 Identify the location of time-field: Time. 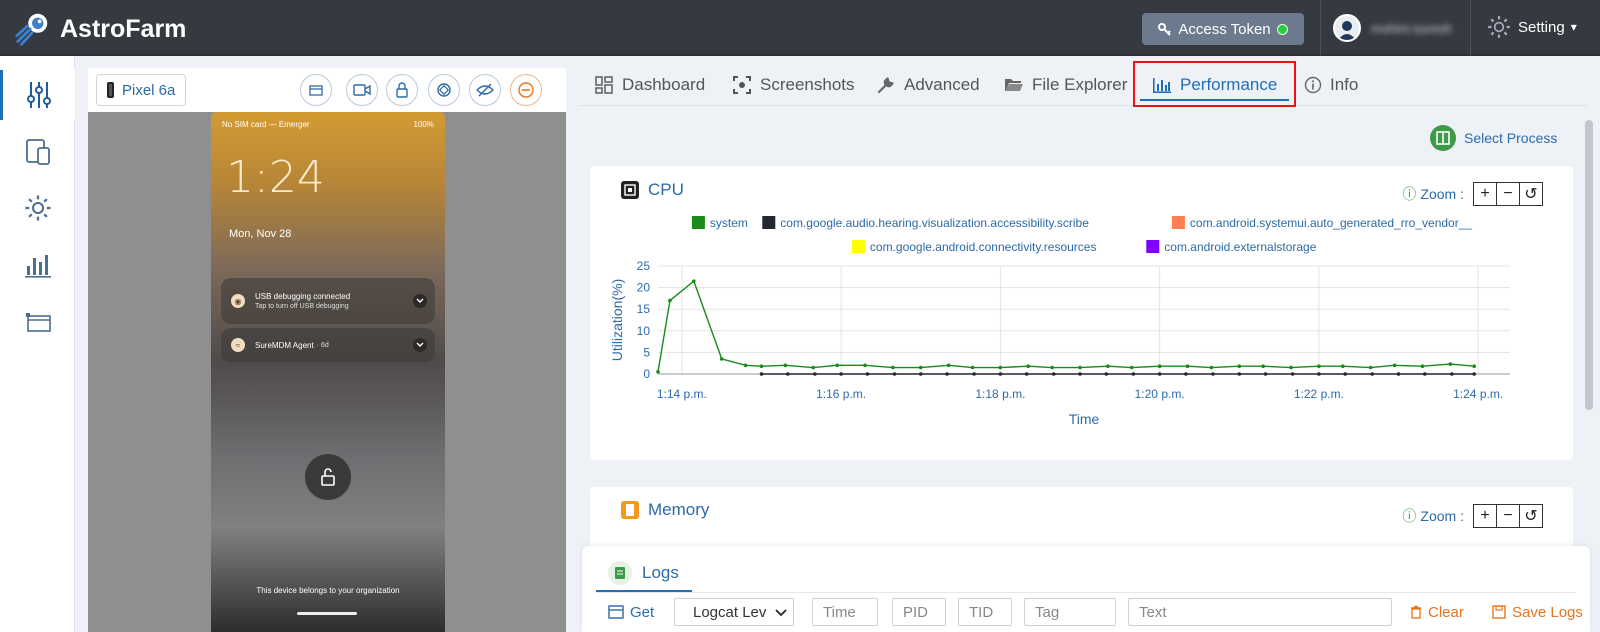
(845, 612).